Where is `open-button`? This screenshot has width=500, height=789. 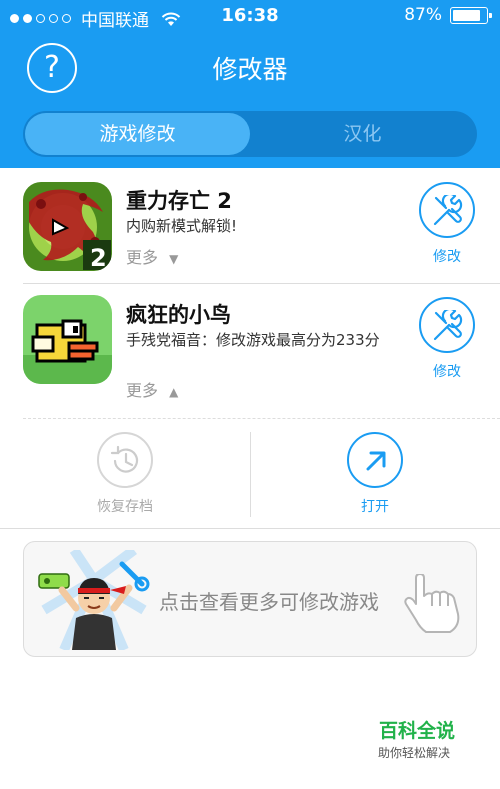 open-button is located at coordinates (375, 460).